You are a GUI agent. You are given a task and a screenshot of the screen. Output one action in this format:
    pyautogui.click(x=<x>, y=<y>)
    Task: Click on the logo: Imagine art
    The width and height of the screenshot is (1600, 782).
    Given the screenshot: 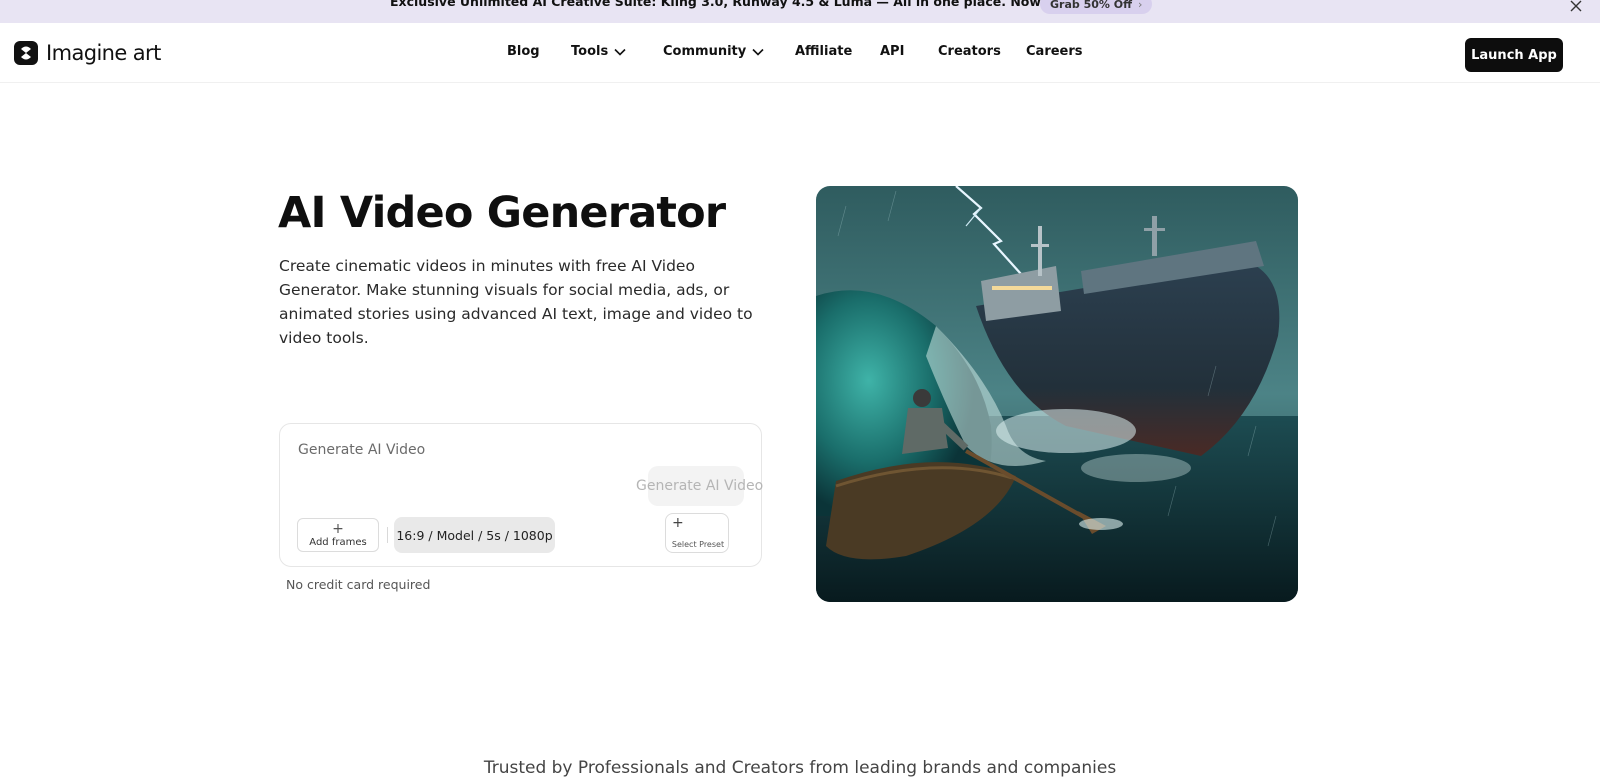 What is the action you would take?
    pyautogui.click(x=87, y=53)
    